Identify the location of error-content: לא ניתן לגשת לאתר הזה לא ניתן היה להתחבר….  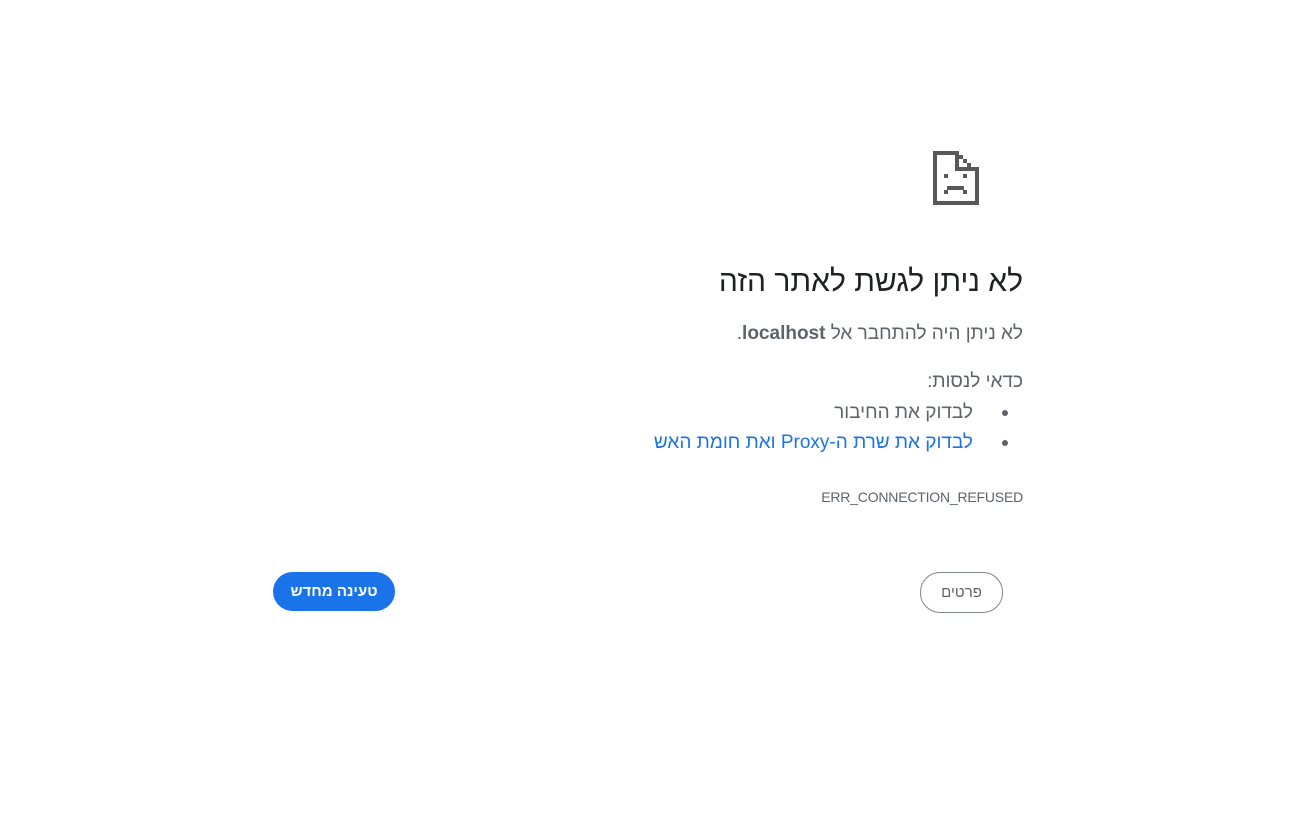
(811, 384).